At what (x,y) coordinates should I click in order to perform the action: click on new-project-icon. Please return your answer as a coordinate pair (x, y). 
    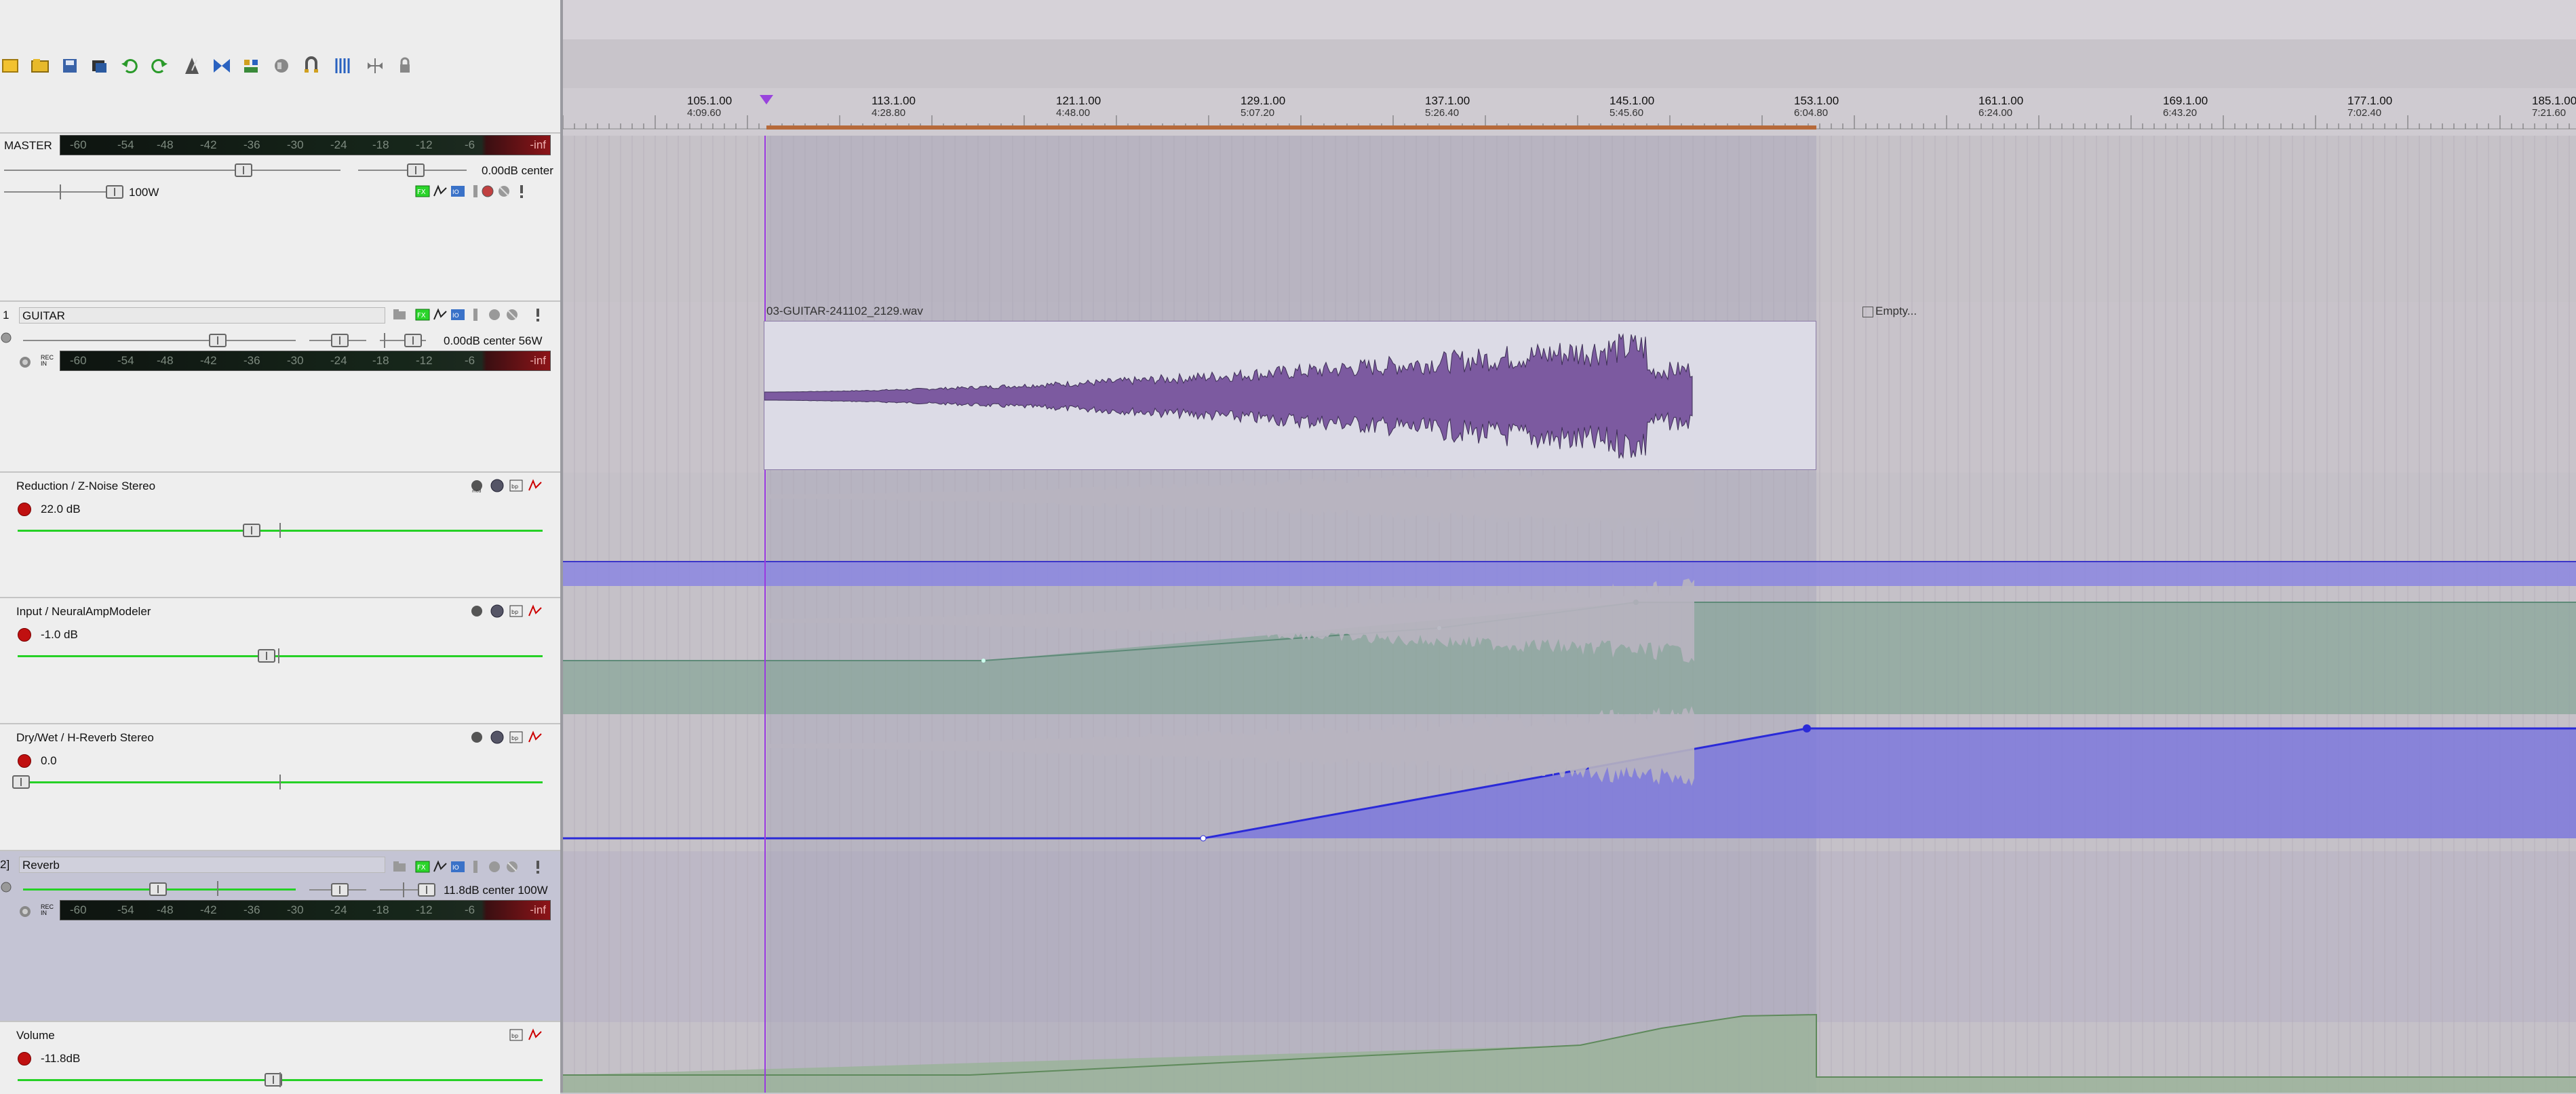
    Looking at the image, I should click on (10, 66).